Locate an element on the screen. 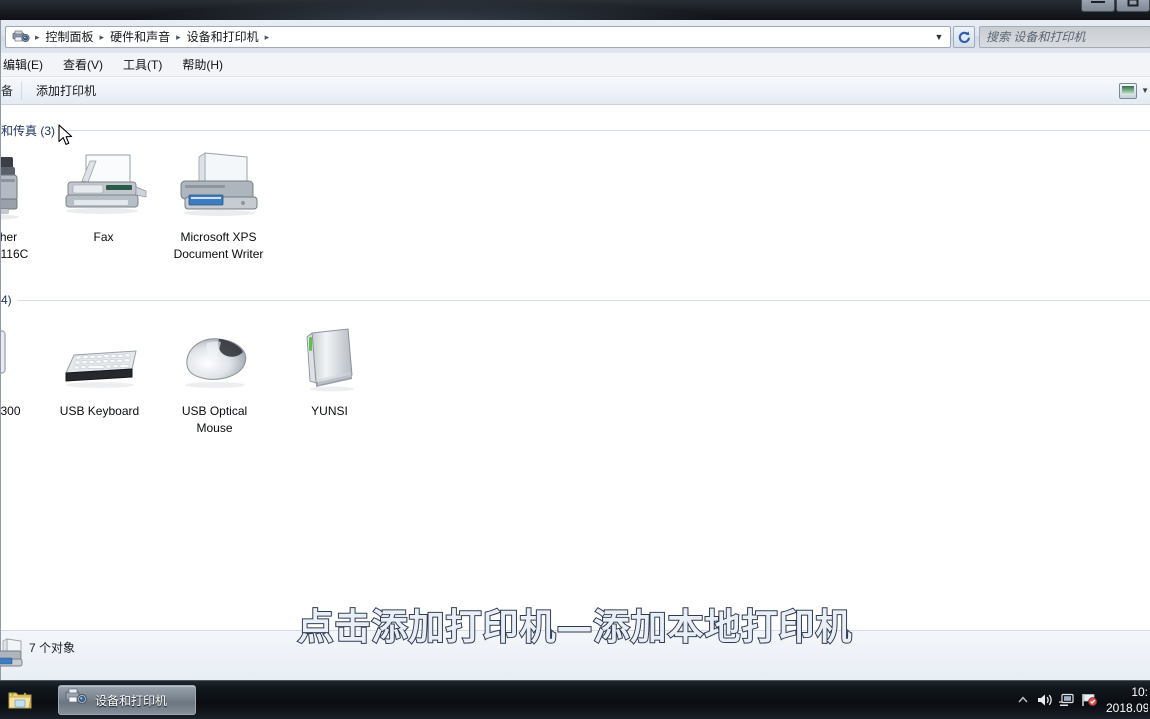  taskbar-window-devices-printers: 设备和打印机 is located at coordinates (127, 700).